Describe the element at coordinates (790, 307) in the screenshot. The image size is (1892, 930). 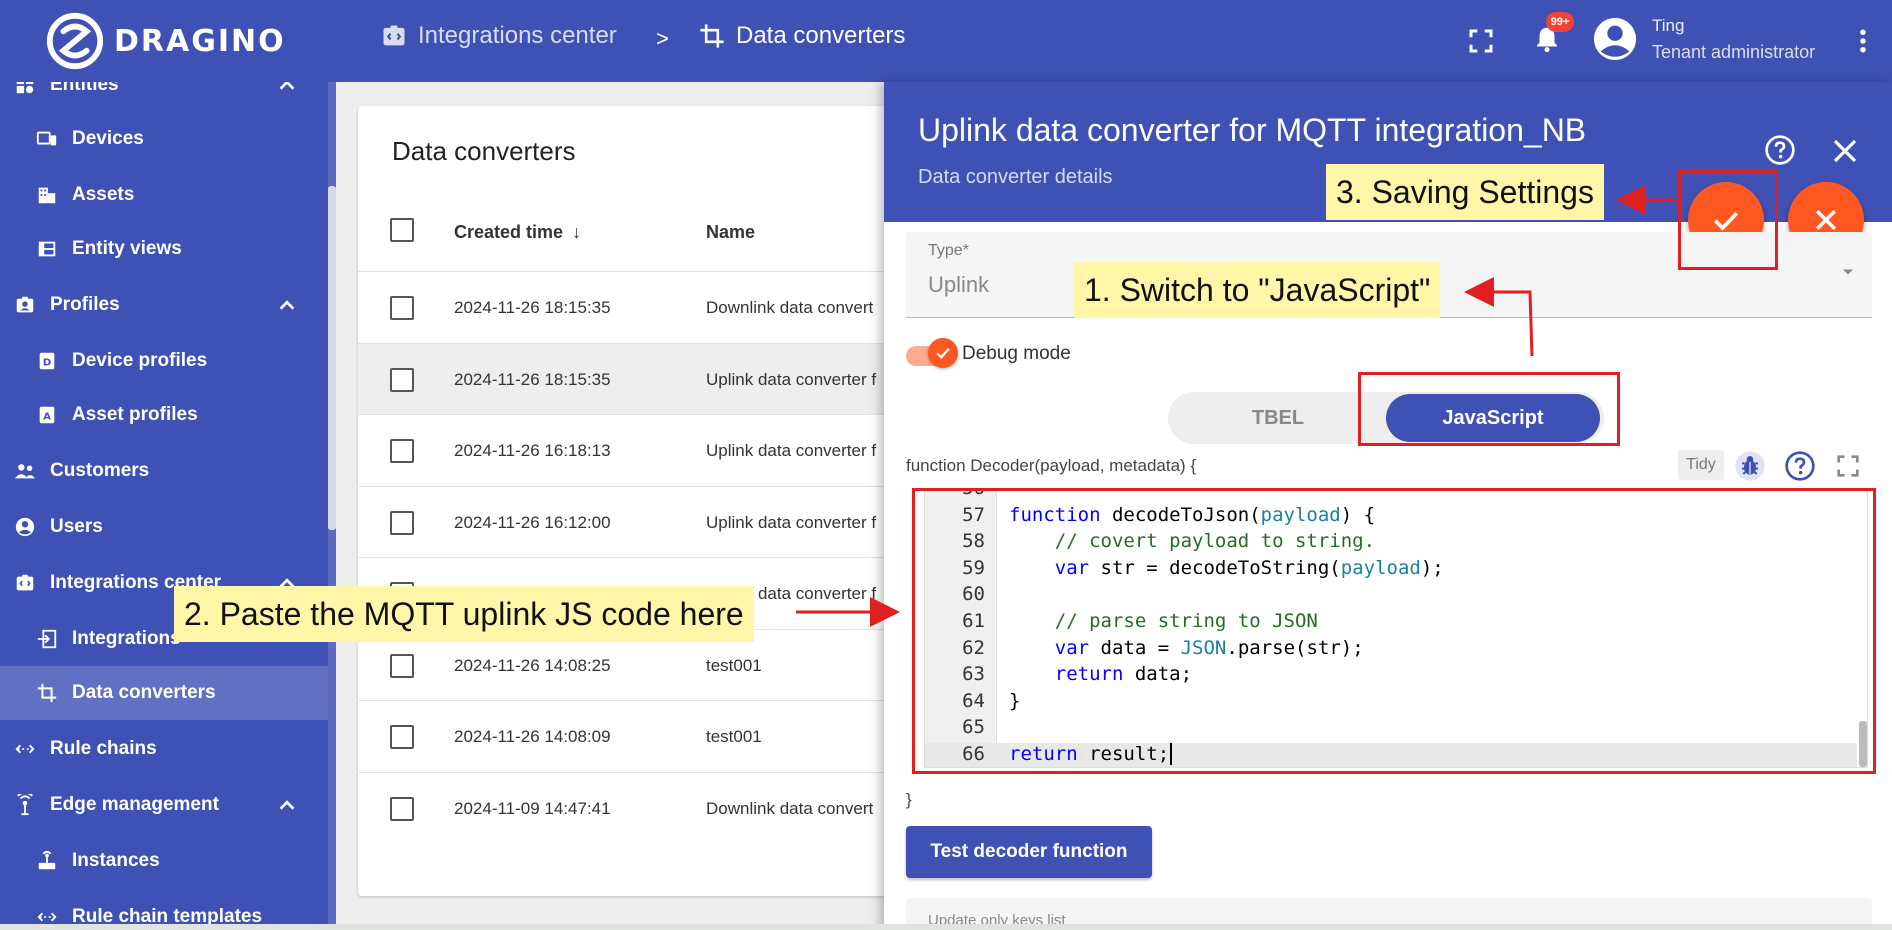
I see `row-name: Downlink data convert` at that location.